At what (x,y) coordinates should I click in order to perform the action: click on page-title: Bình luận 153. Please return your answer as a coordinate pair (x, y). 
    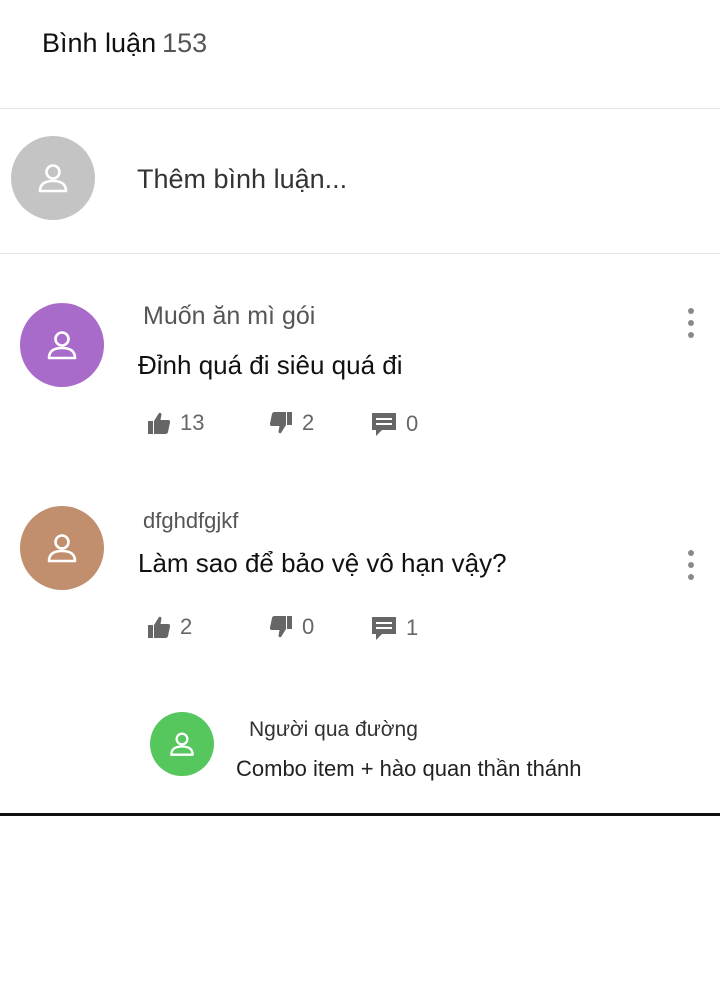
    Looking at the image, I should click on (124, 43).